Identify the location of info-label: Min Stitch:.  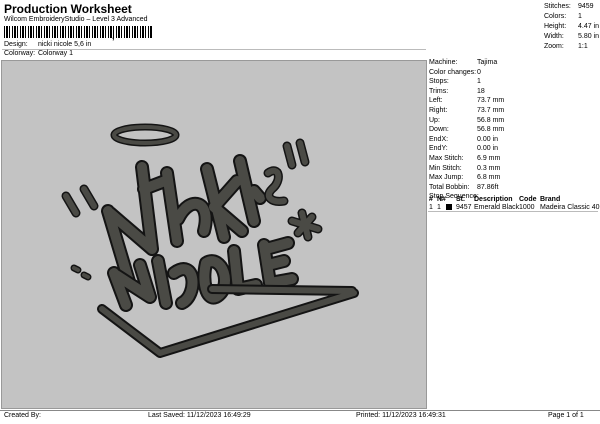
(445, 168).